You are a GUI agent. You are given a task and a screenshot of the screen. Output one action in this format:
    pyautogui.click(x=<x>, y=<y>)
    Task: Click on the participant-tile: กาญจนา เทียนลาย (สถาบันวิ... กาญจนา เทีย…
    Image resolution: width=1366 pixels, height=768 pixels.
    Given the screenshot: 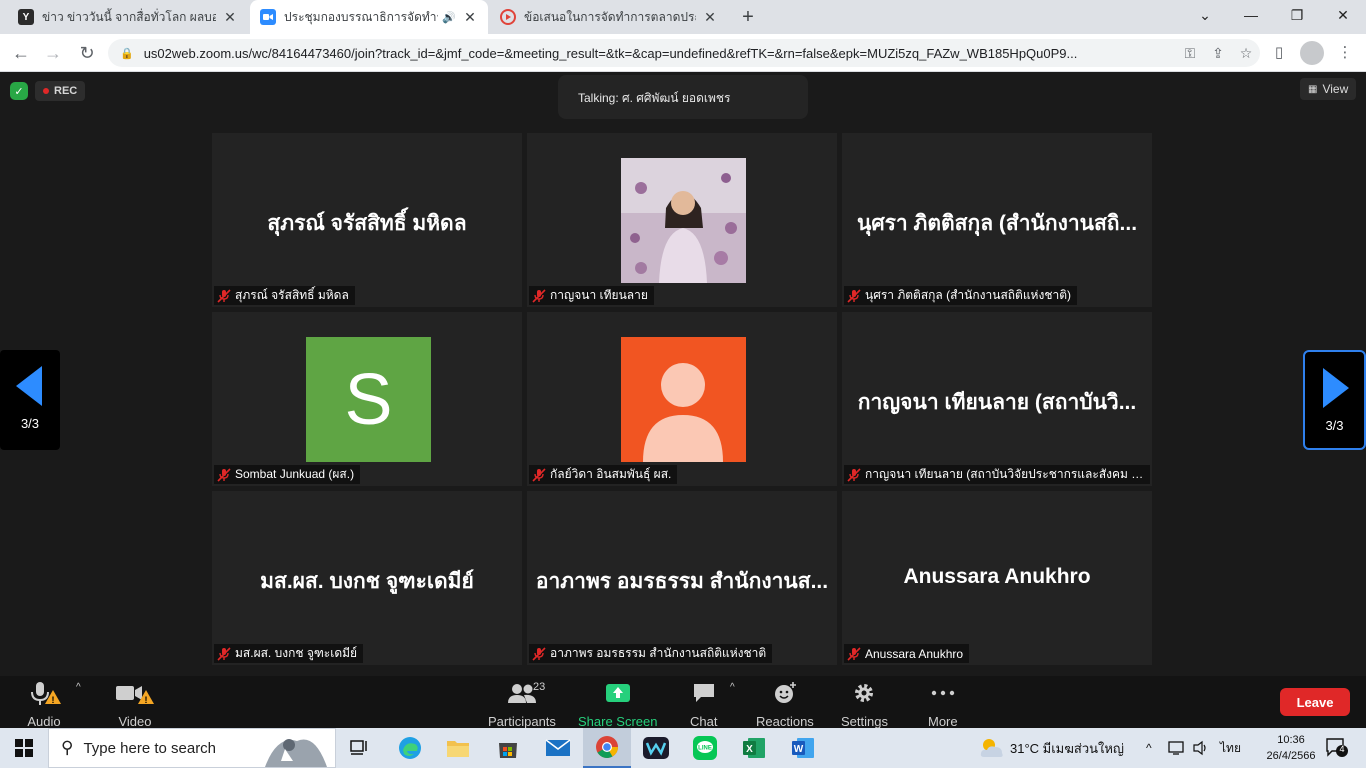 What is the action you would take?
    pyautogui.click(x=997, y=399)
    